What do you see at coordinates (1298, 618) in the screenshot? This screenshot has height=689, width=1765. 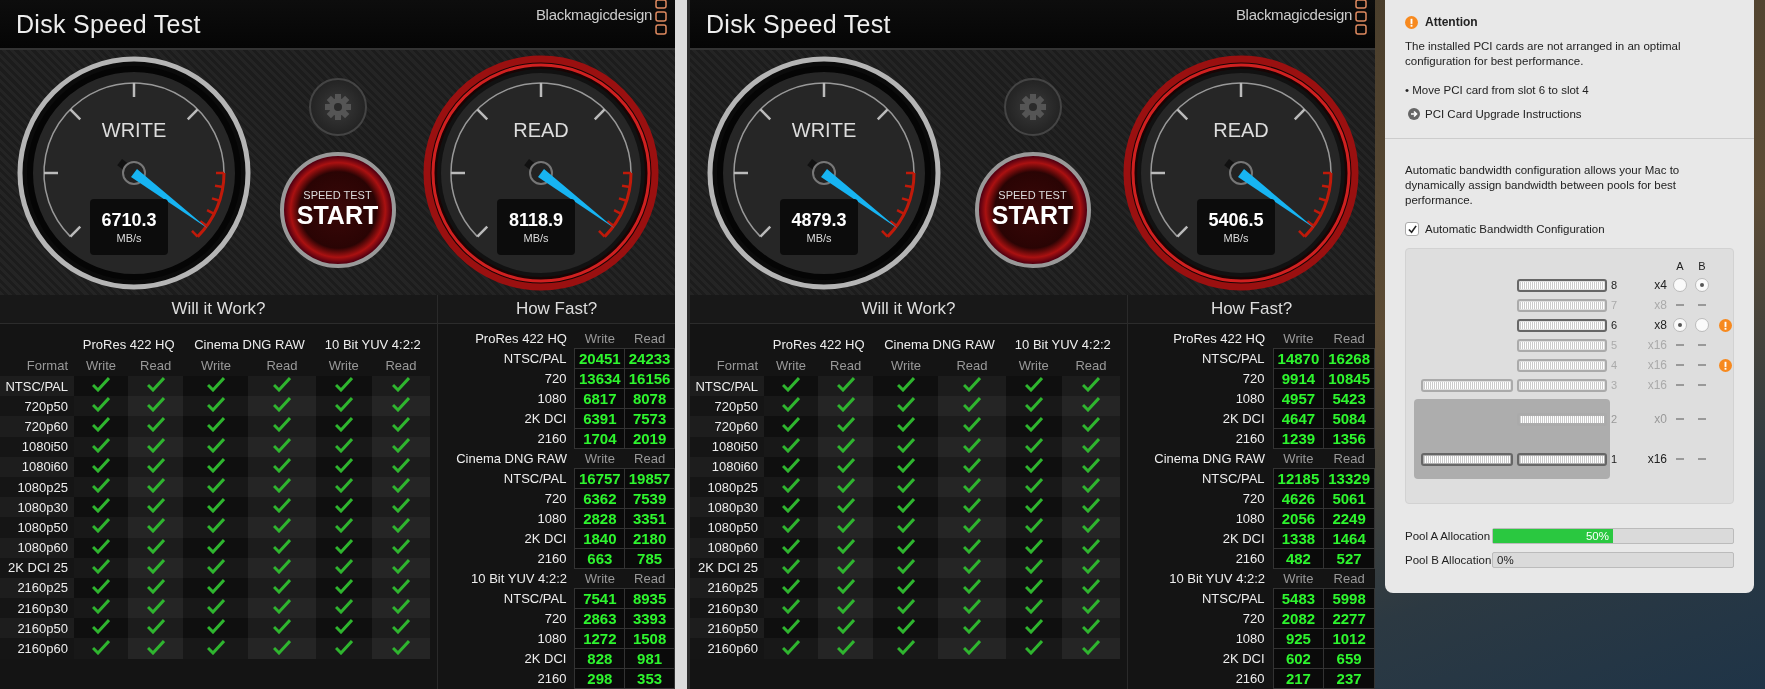 I see `speed-value-cell: 2082` at bounding box center [1298, 618].